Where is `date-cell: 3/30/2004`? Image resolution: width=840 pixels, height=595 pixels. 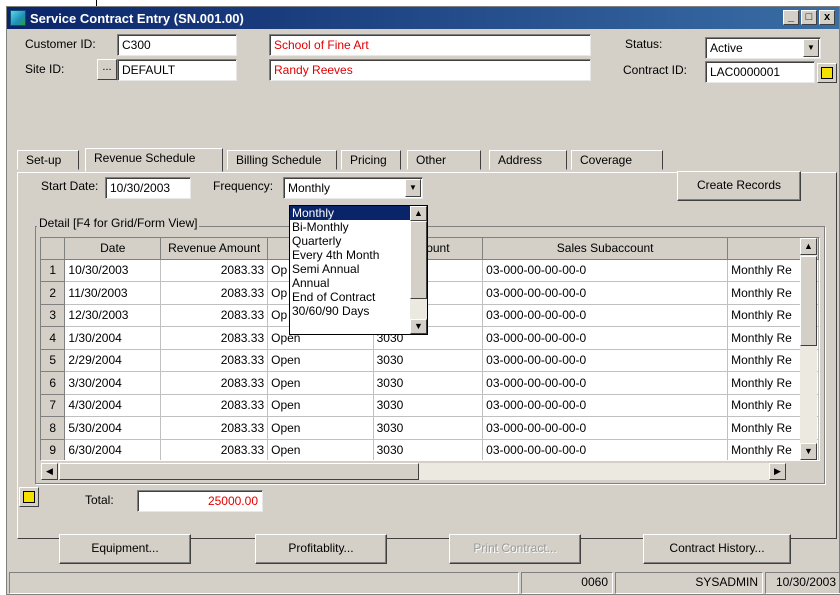 date-cell: 3/30/2004 is located at coordinates (113, 383).